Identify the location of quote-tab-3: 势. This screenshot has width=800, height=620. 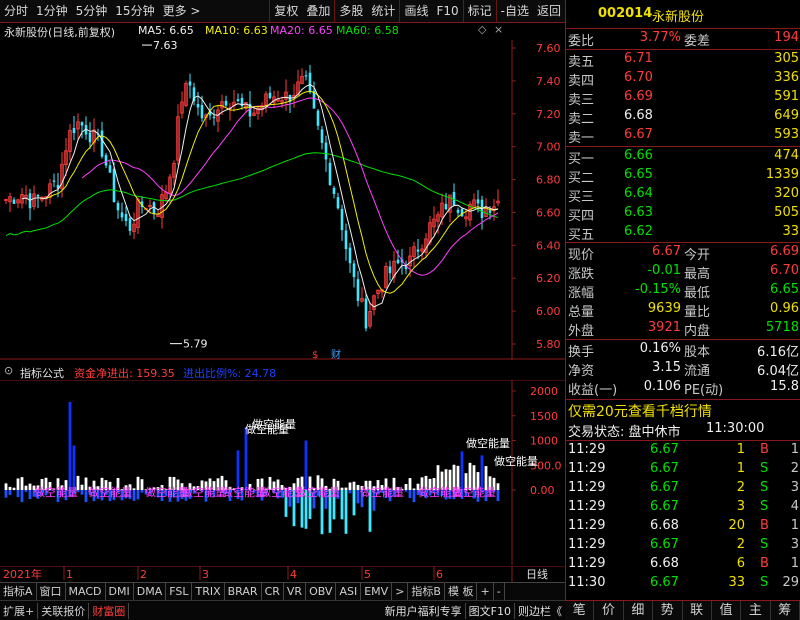
(668, 610).